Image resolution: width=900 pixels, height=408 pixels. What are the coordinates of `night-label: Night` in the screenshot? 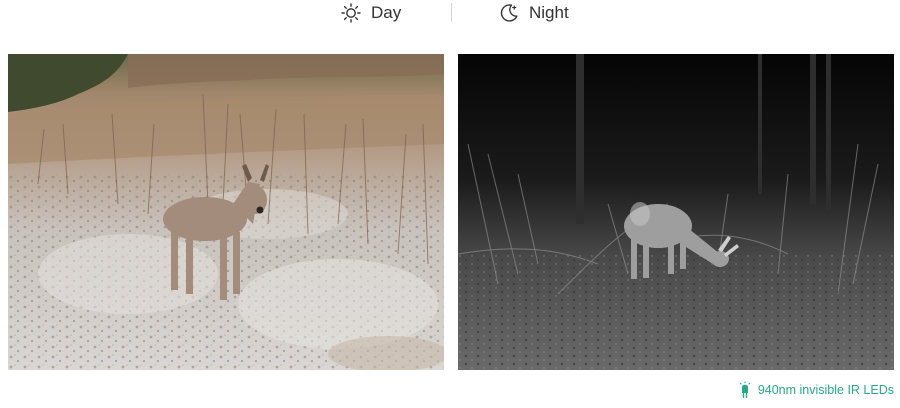 It's located at (549, 12).